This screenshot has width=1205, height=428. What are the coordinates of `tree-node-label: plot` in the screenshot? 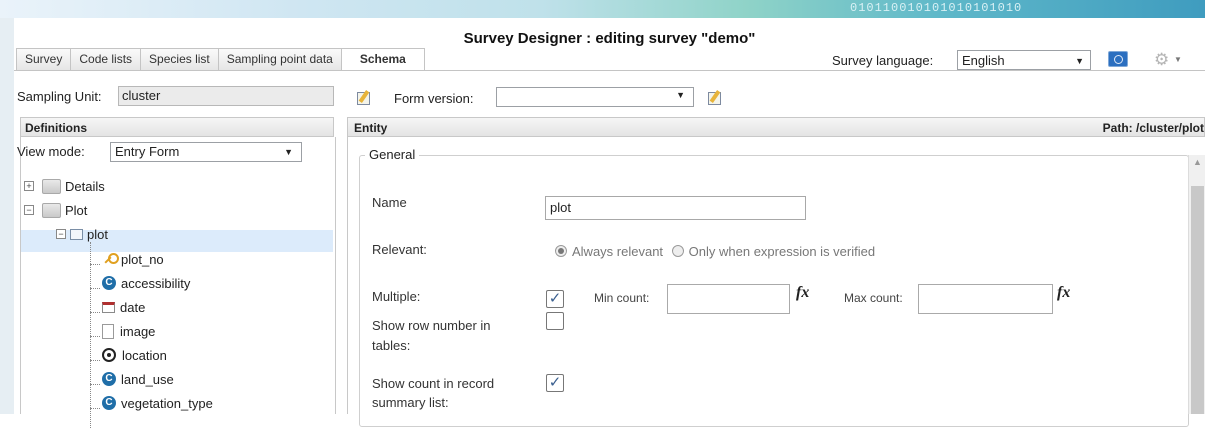 It's located at (97, 234).